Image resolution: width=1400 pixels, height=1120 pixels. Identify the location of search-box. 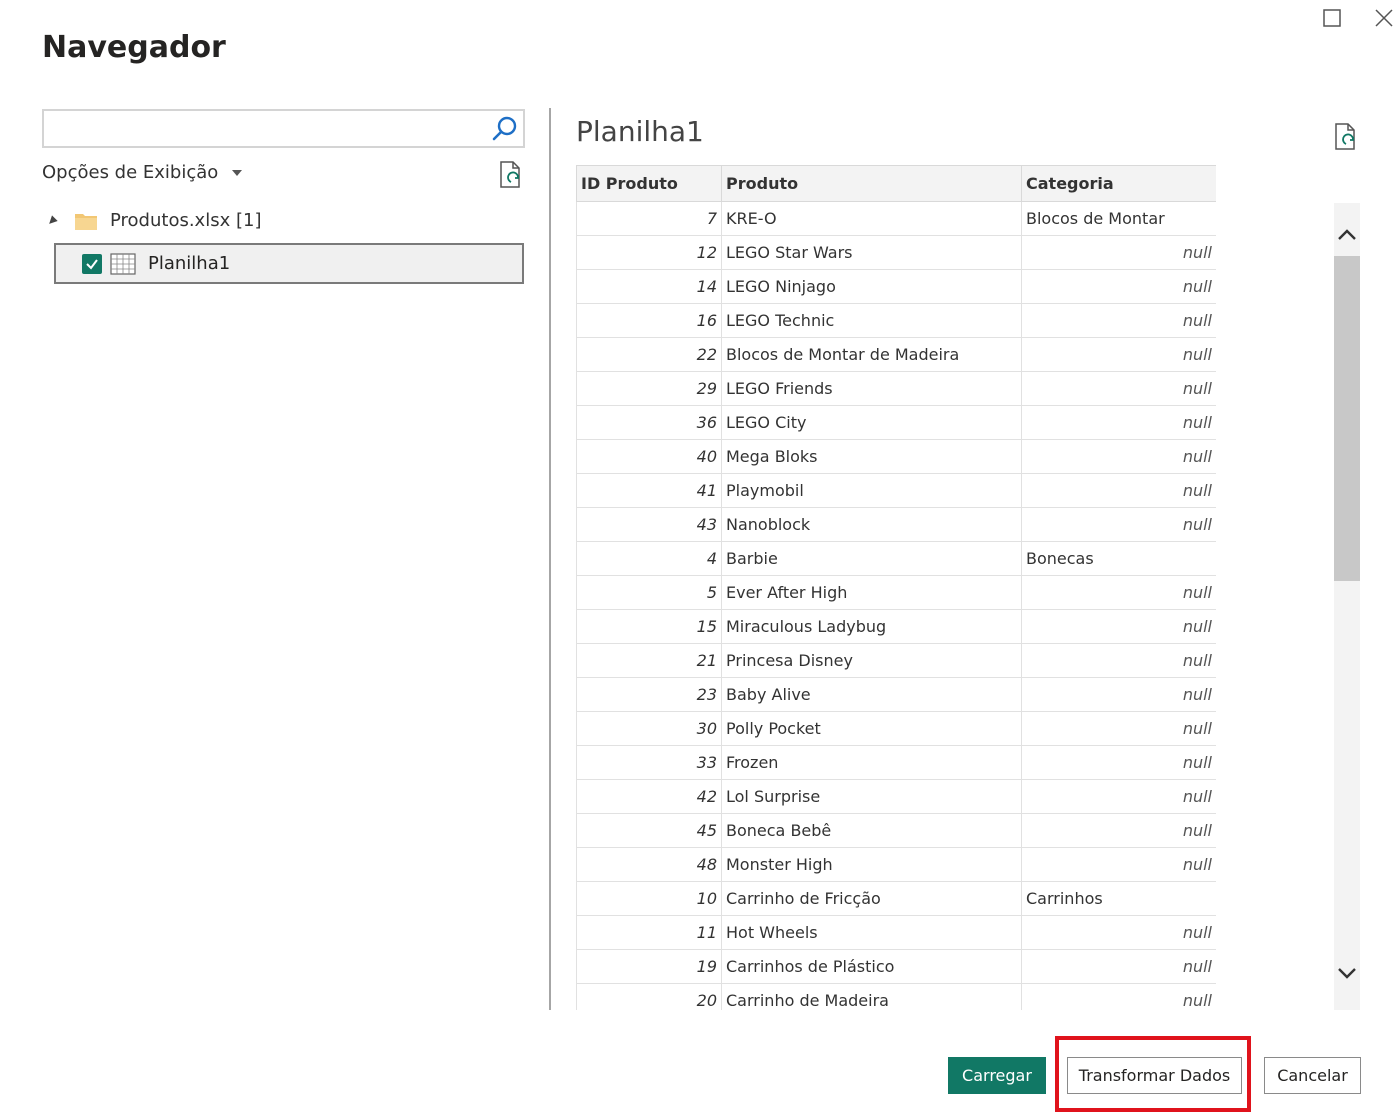
(283, 128).